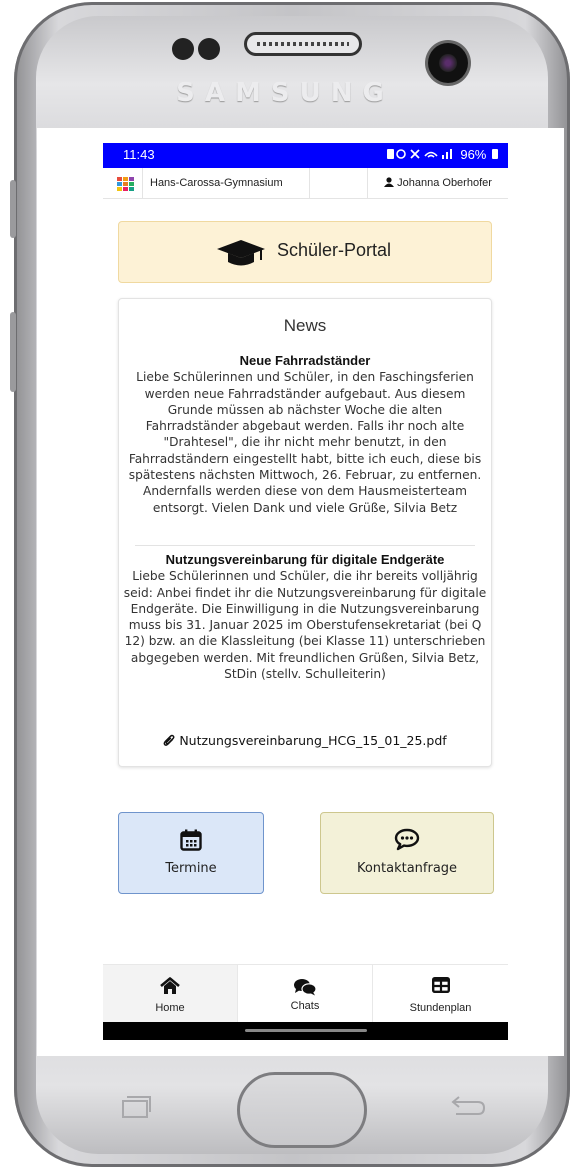 This screenshot has height=1167, width=570. Describe the element at coordinates (313, 740) in the screenshot. I see `attachment-filename: Nutzungsvereinbarung_HCG_15_01_25.pdf` at that location.